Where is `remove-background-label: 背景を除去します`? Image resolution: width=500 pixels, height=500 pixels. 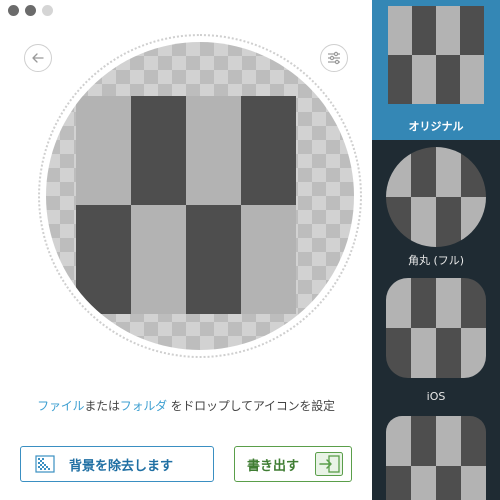
remove-background-label: 背景を除去します is located at coordinates (121, 466).